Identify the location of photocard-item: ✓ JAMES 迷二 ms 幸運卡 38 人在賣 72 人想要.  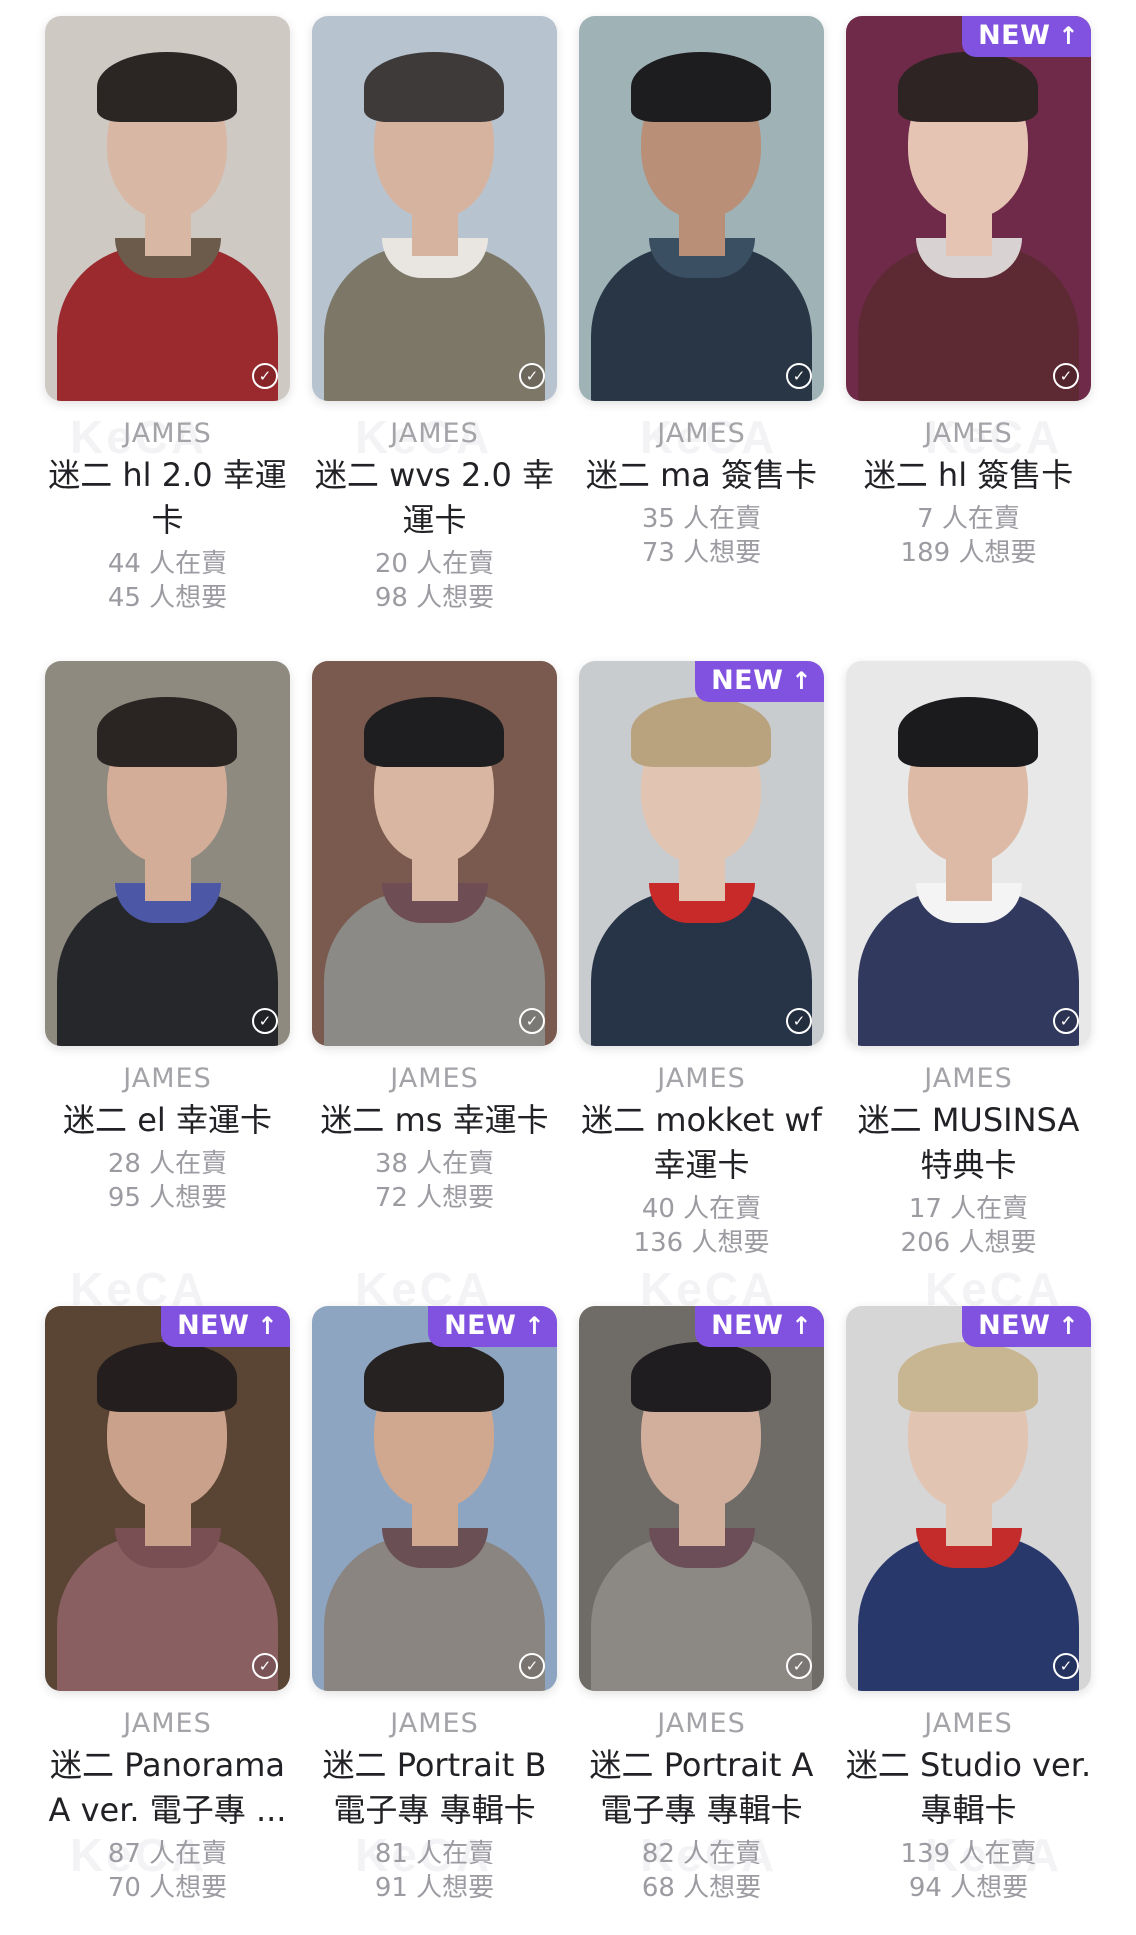
(434, 967).